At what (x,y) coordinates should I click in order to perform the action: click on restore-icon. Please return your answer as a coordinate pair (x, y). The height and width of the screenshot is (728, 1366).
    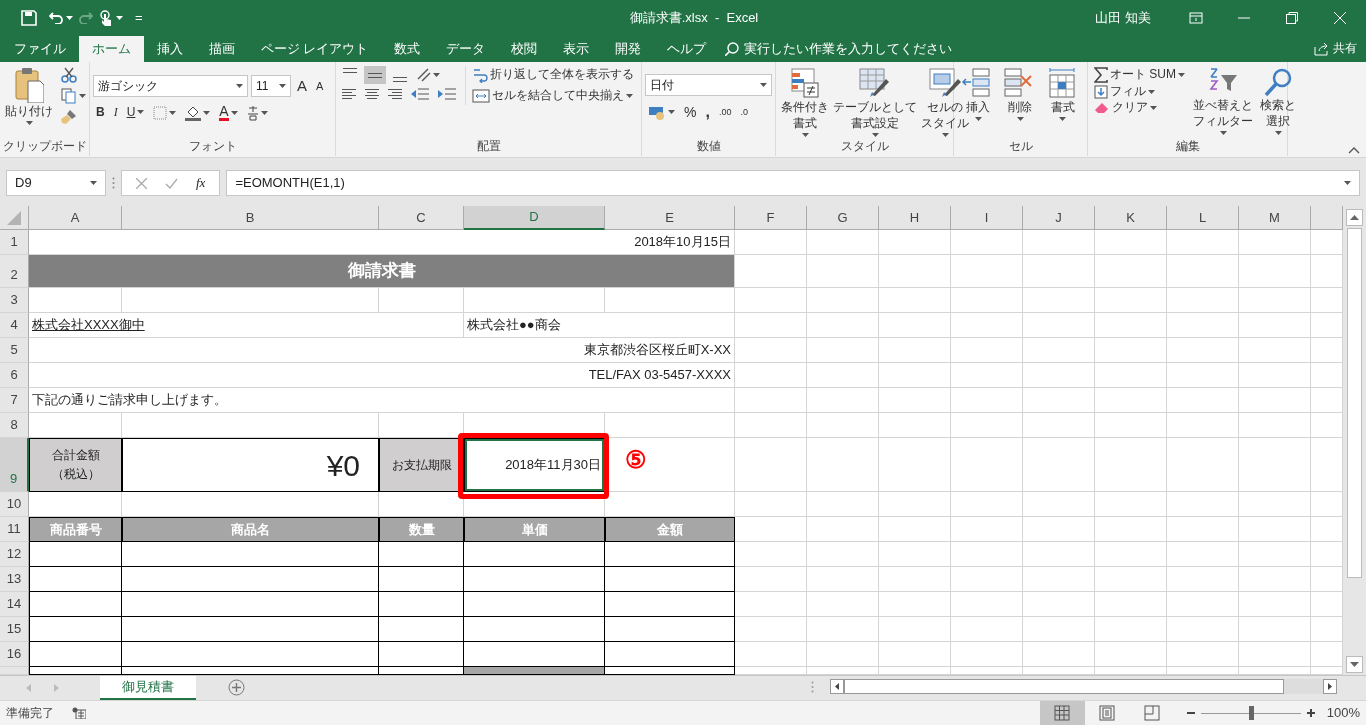
    Looking at the image, I should click on (1292, 18).